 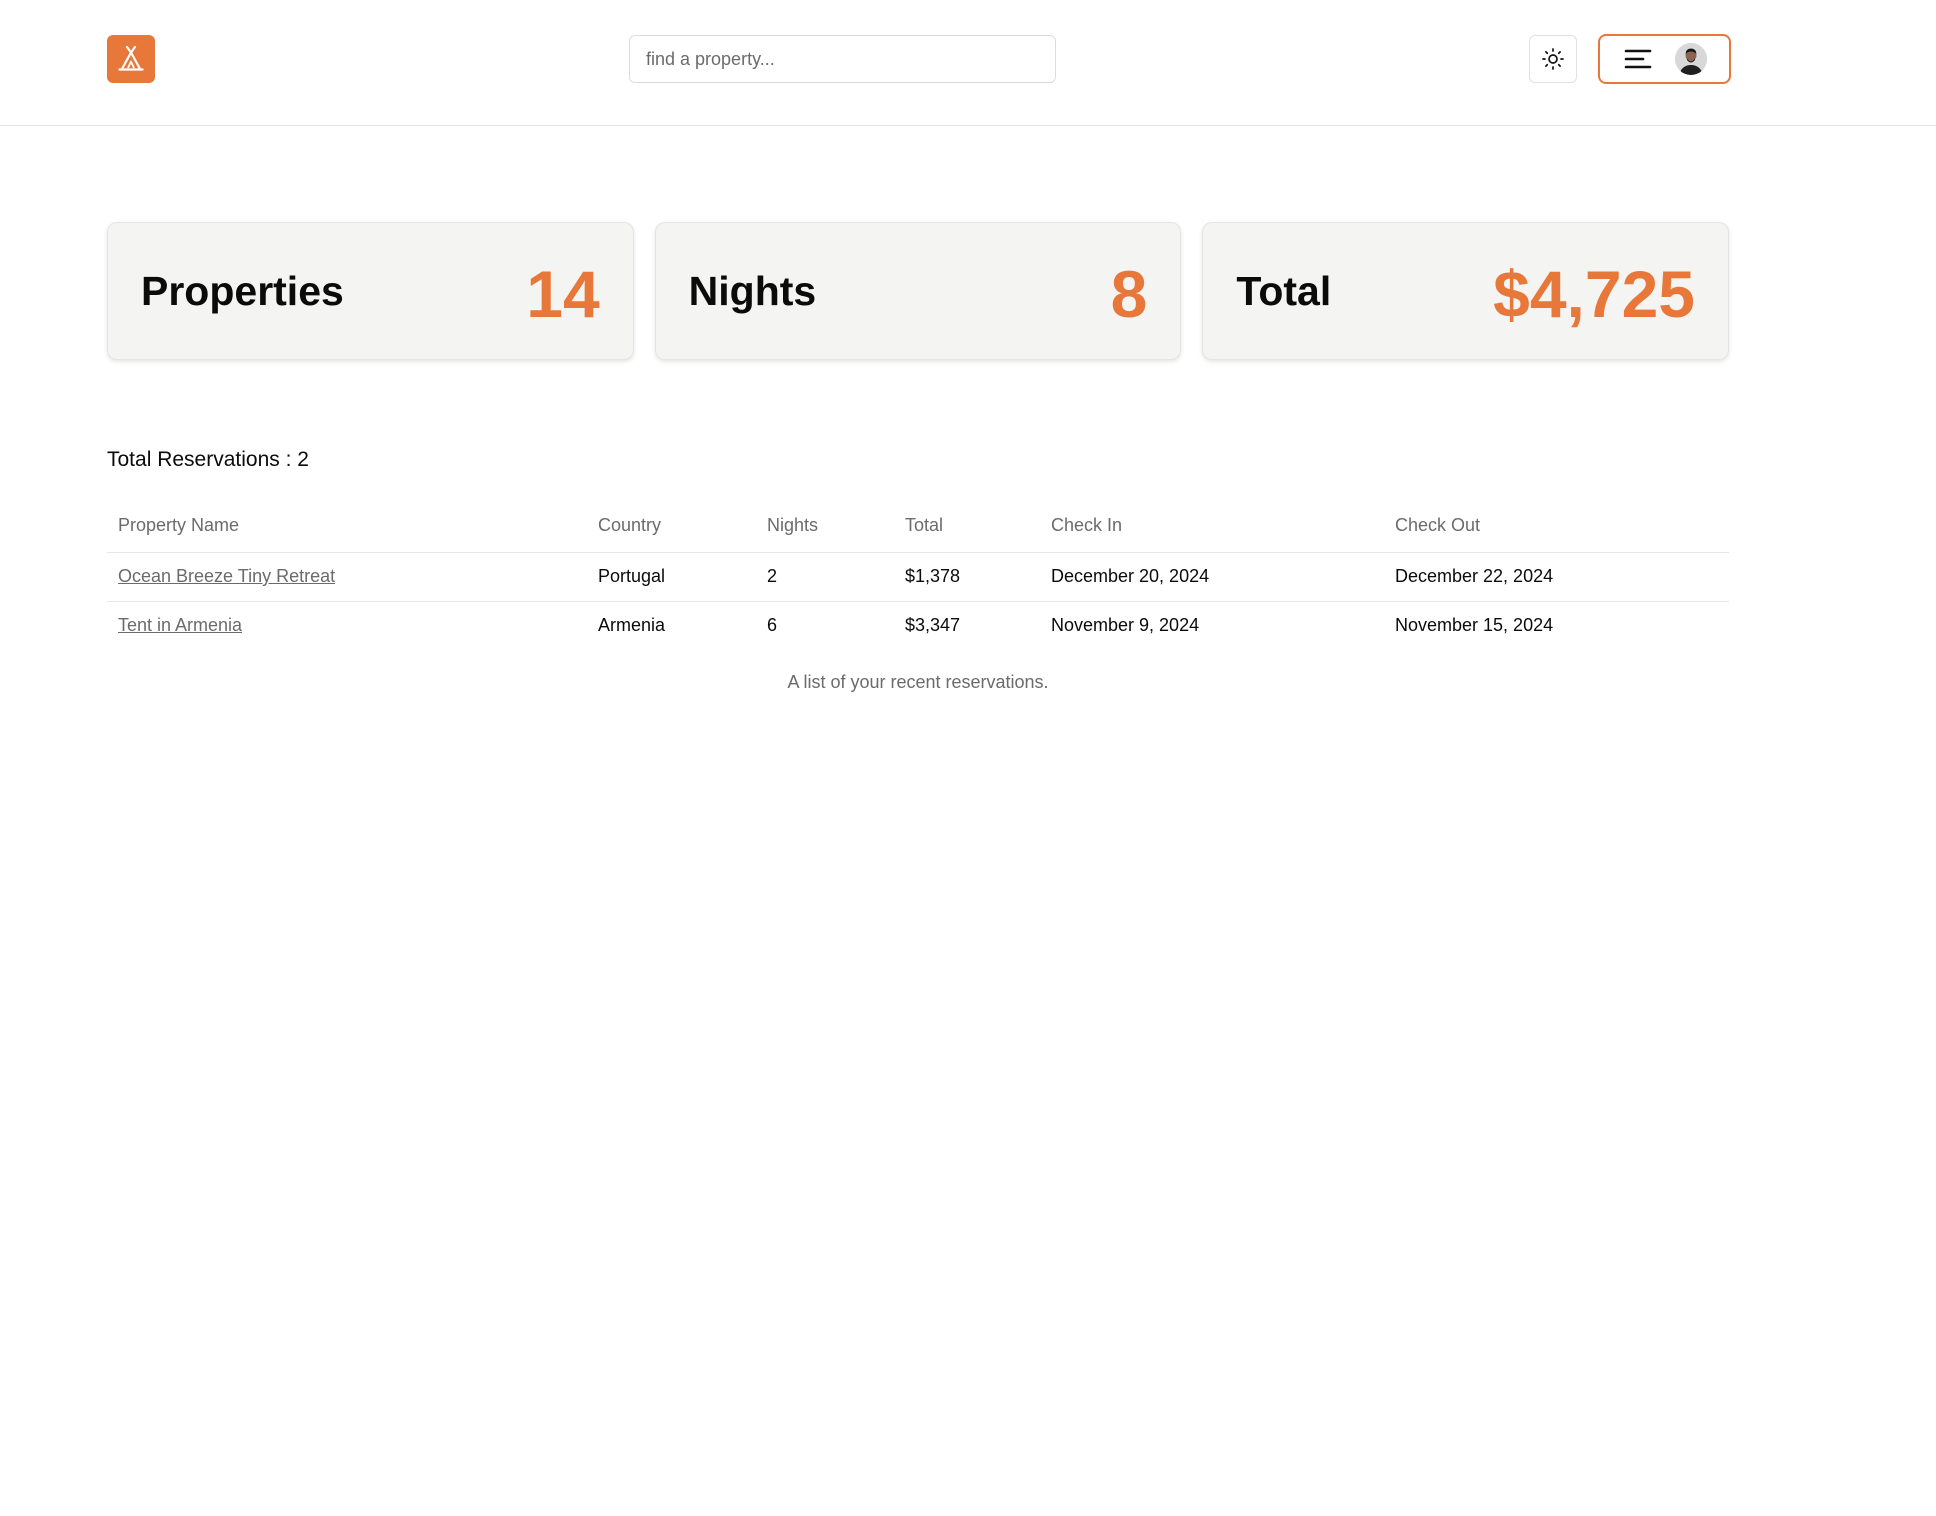 What do you see at coordinates (1594, 294) in the screenshot?
I see `stat-value: $4,725` at bounding box center [1594, 294].